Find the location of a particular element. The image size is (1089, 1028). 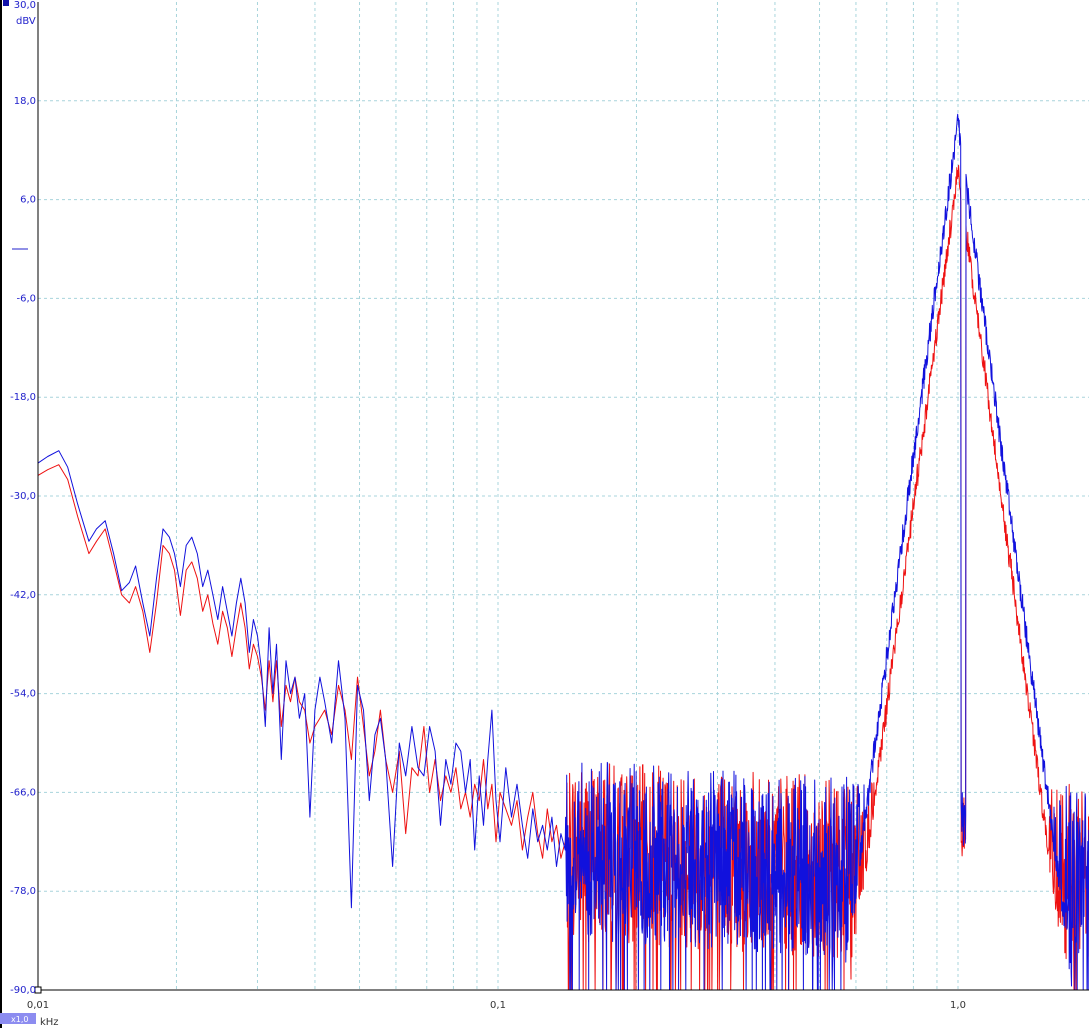

x-axis-unit: kHz is located at coordinates (49, 1022).